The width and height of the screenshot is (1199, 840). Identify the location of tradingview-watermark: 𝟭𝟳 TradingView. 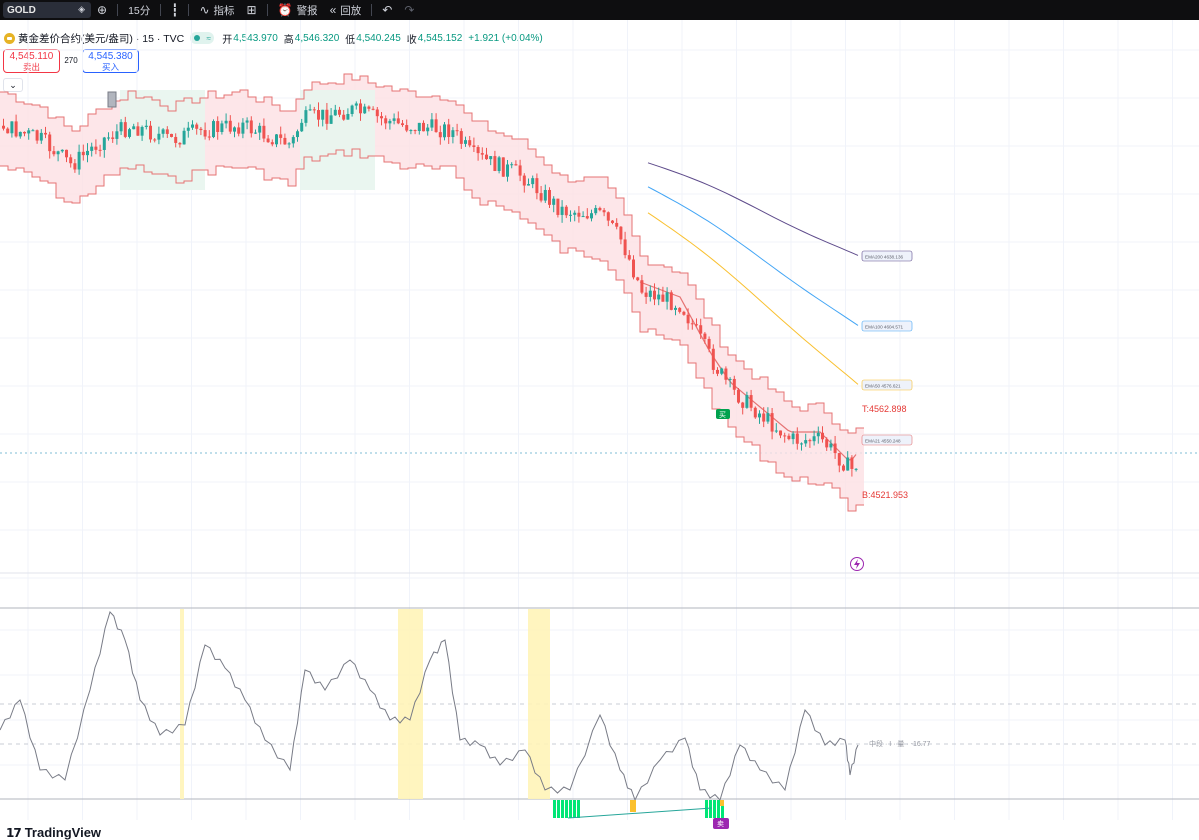
(53, 832).